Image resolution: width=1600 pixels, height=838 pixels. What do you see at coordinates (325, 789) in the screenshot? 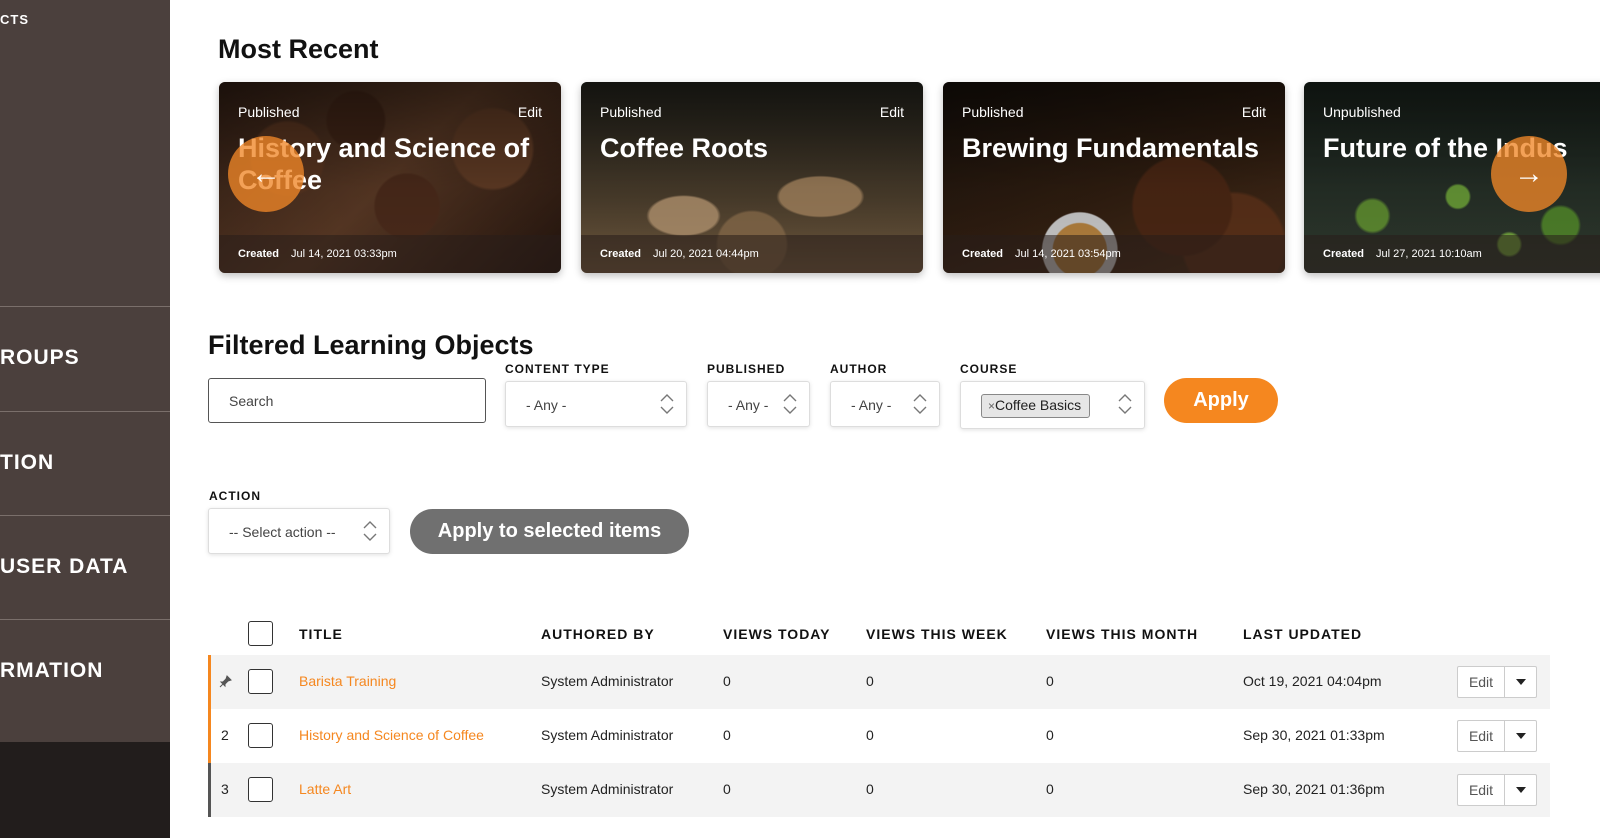
I see `row-title-link: Latte Art` at bounding box center [325, 789].